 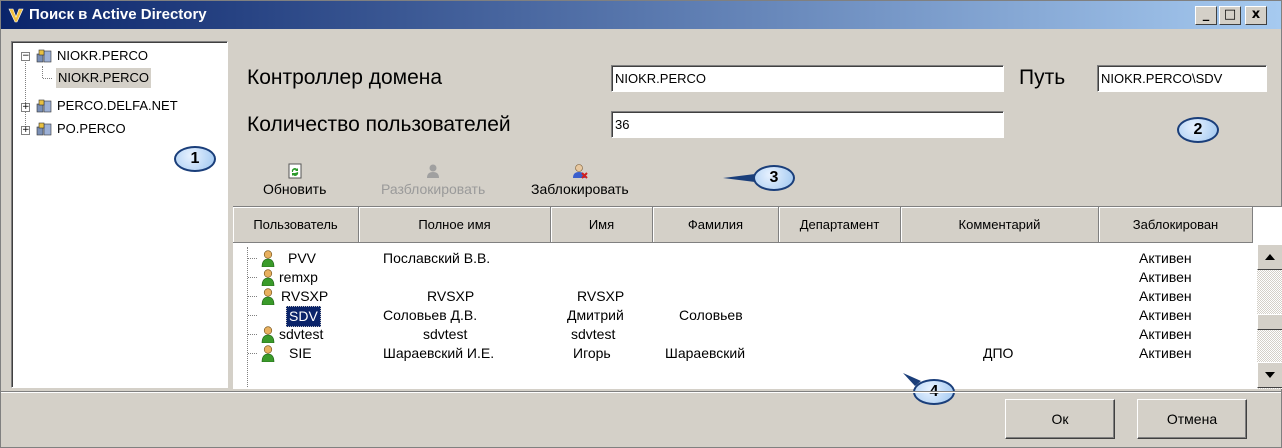 I want to click on arrow-down-icon, so click(x=1270, y=375).